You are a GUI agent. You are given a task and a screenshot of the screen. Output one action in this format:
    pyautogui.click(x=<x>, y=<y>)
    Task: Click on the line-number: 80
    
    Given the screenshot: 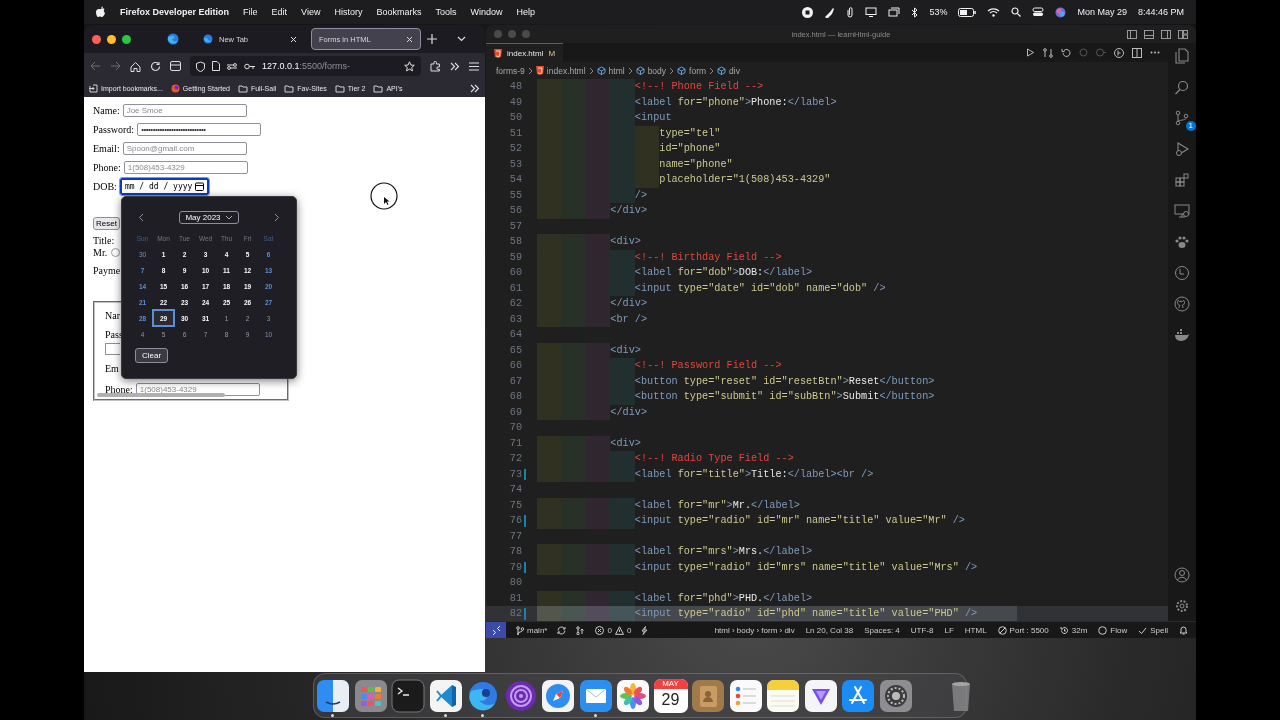 What is the action you would take?
    pyautogui.click(x=515, y=583)
    